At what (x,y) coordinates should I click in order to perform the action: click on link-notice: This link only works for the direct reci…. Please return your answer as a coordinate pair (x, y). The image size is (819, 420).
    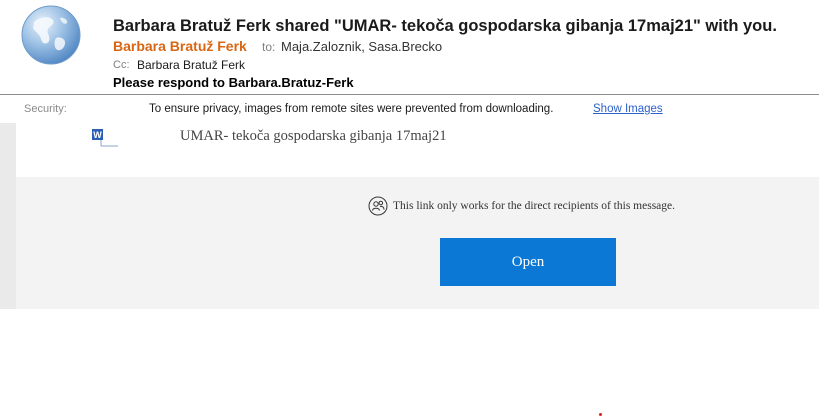
    Looking at the image, I should click on (534, 206).